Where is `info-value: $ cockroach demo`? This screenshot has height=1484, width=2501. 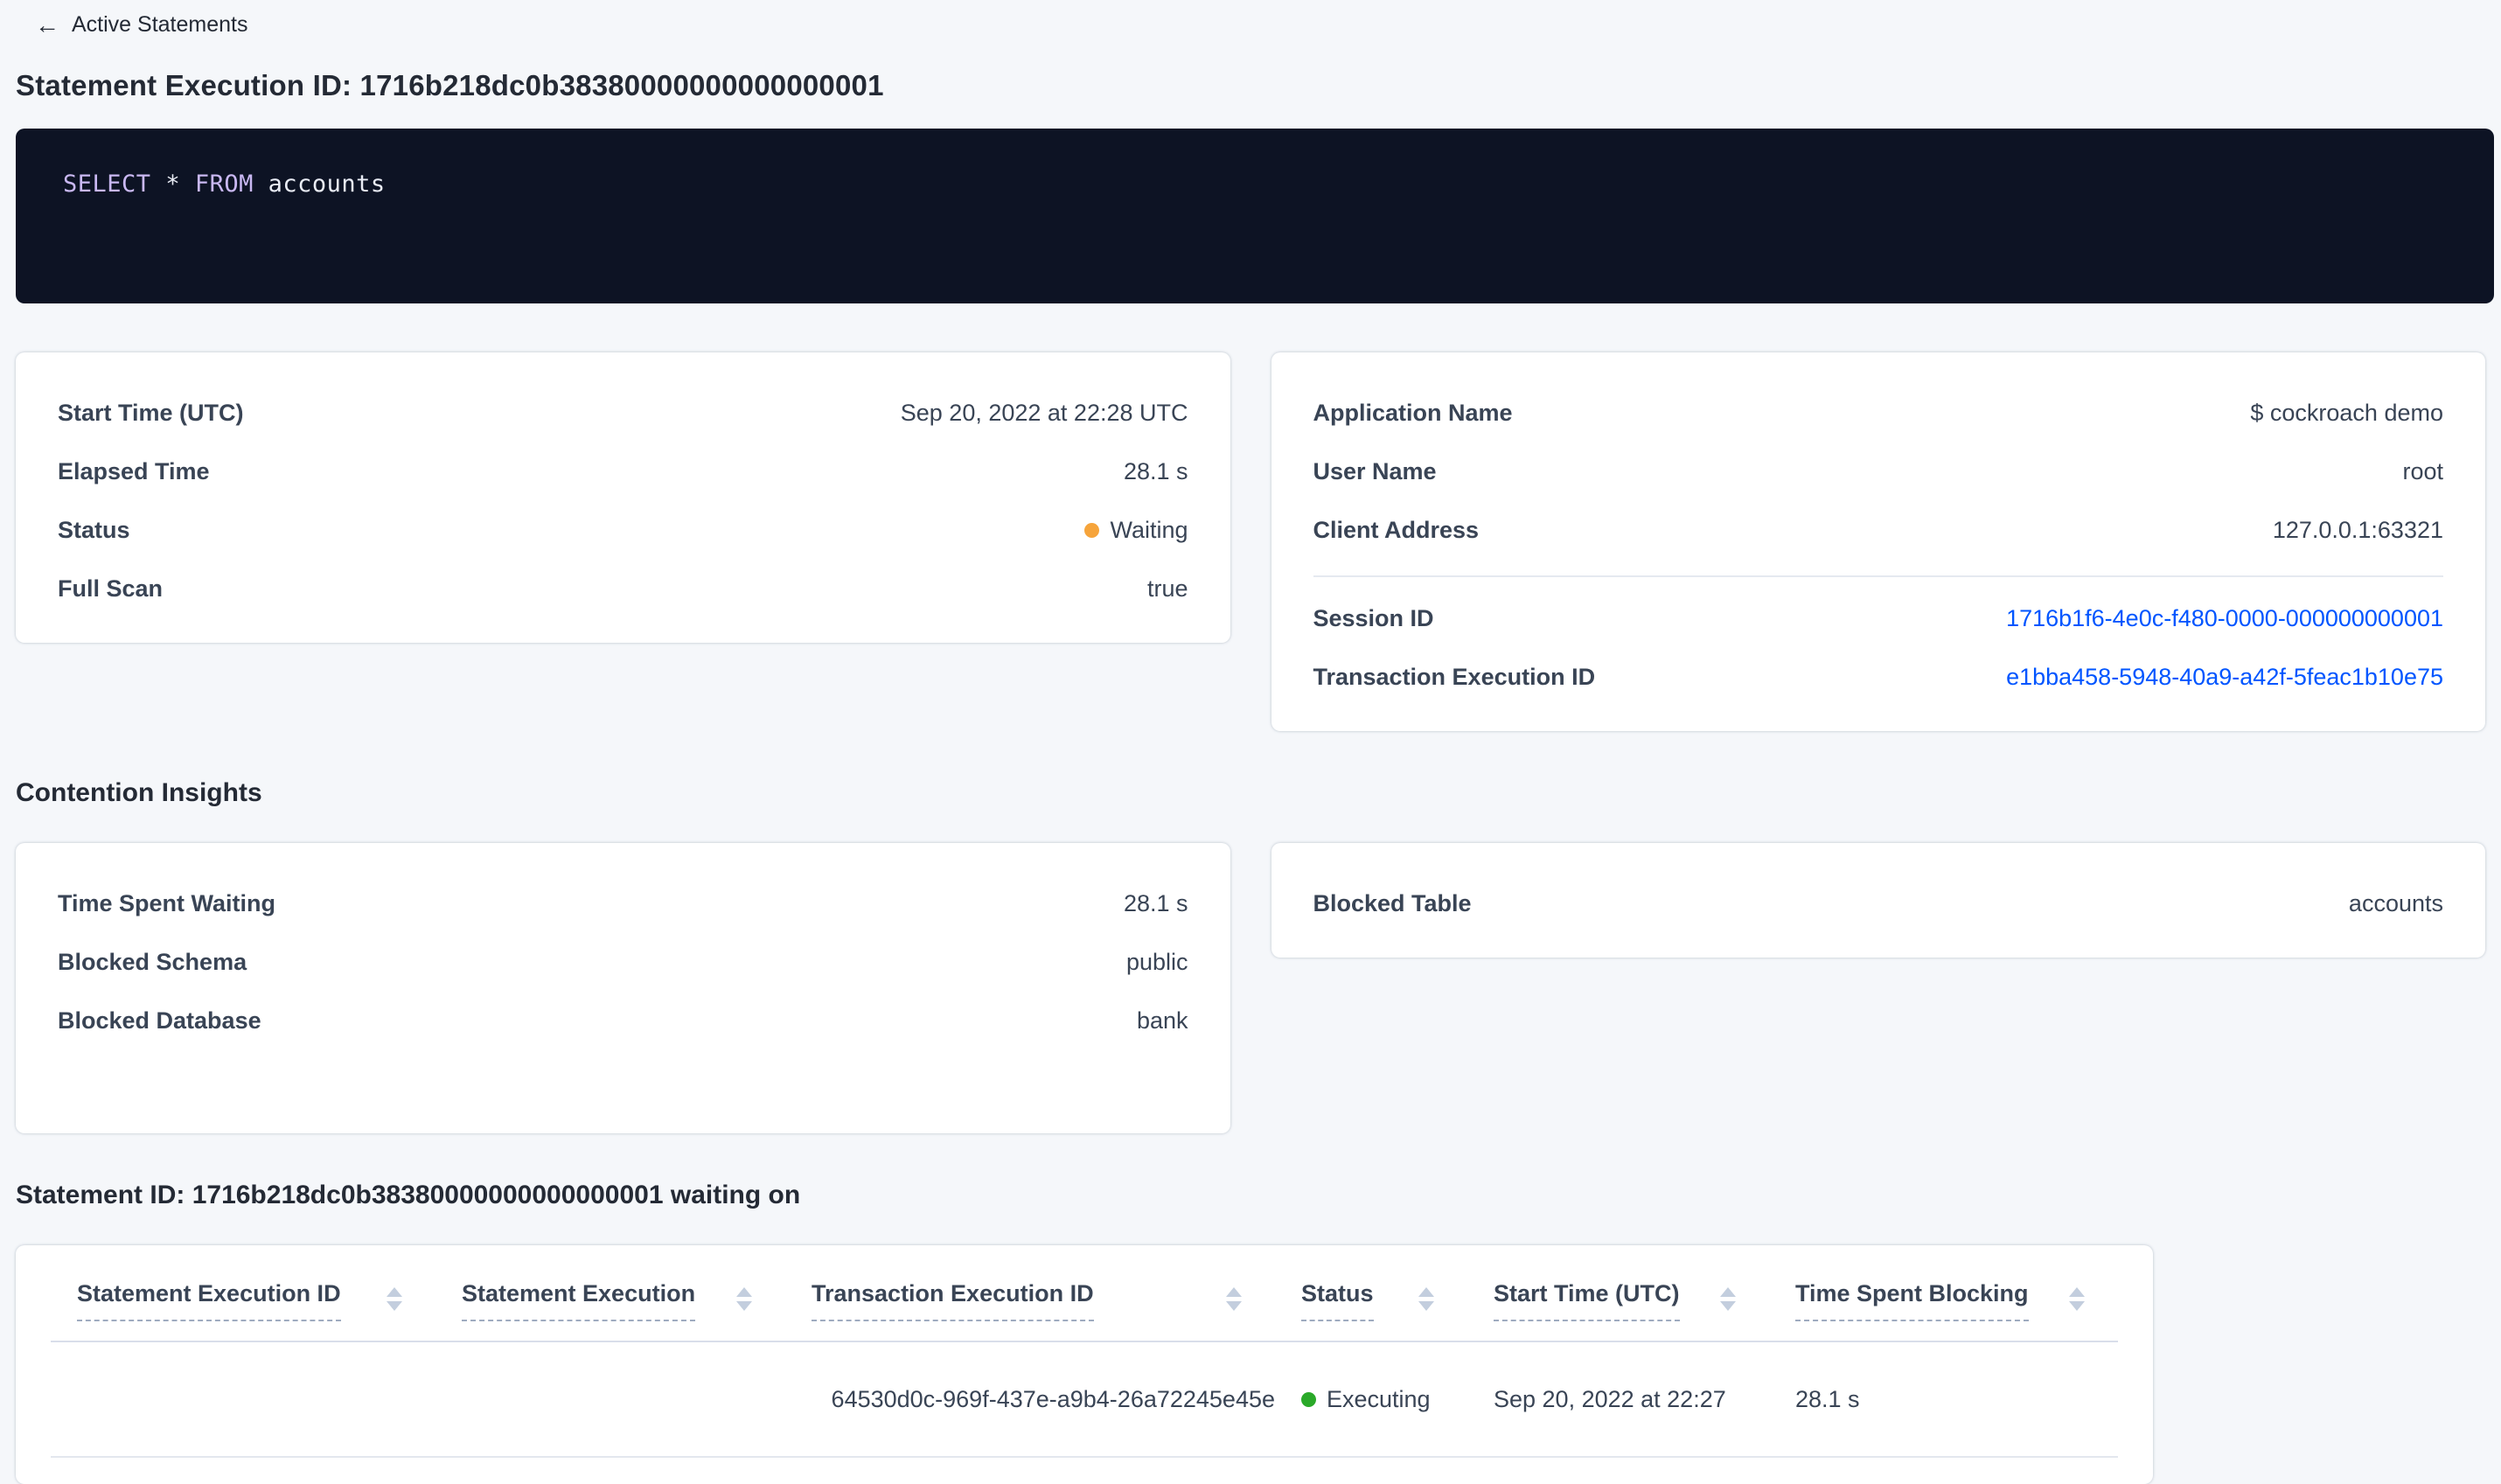
info-value: $ cockroach demo is located at coordinates (2346, 413).